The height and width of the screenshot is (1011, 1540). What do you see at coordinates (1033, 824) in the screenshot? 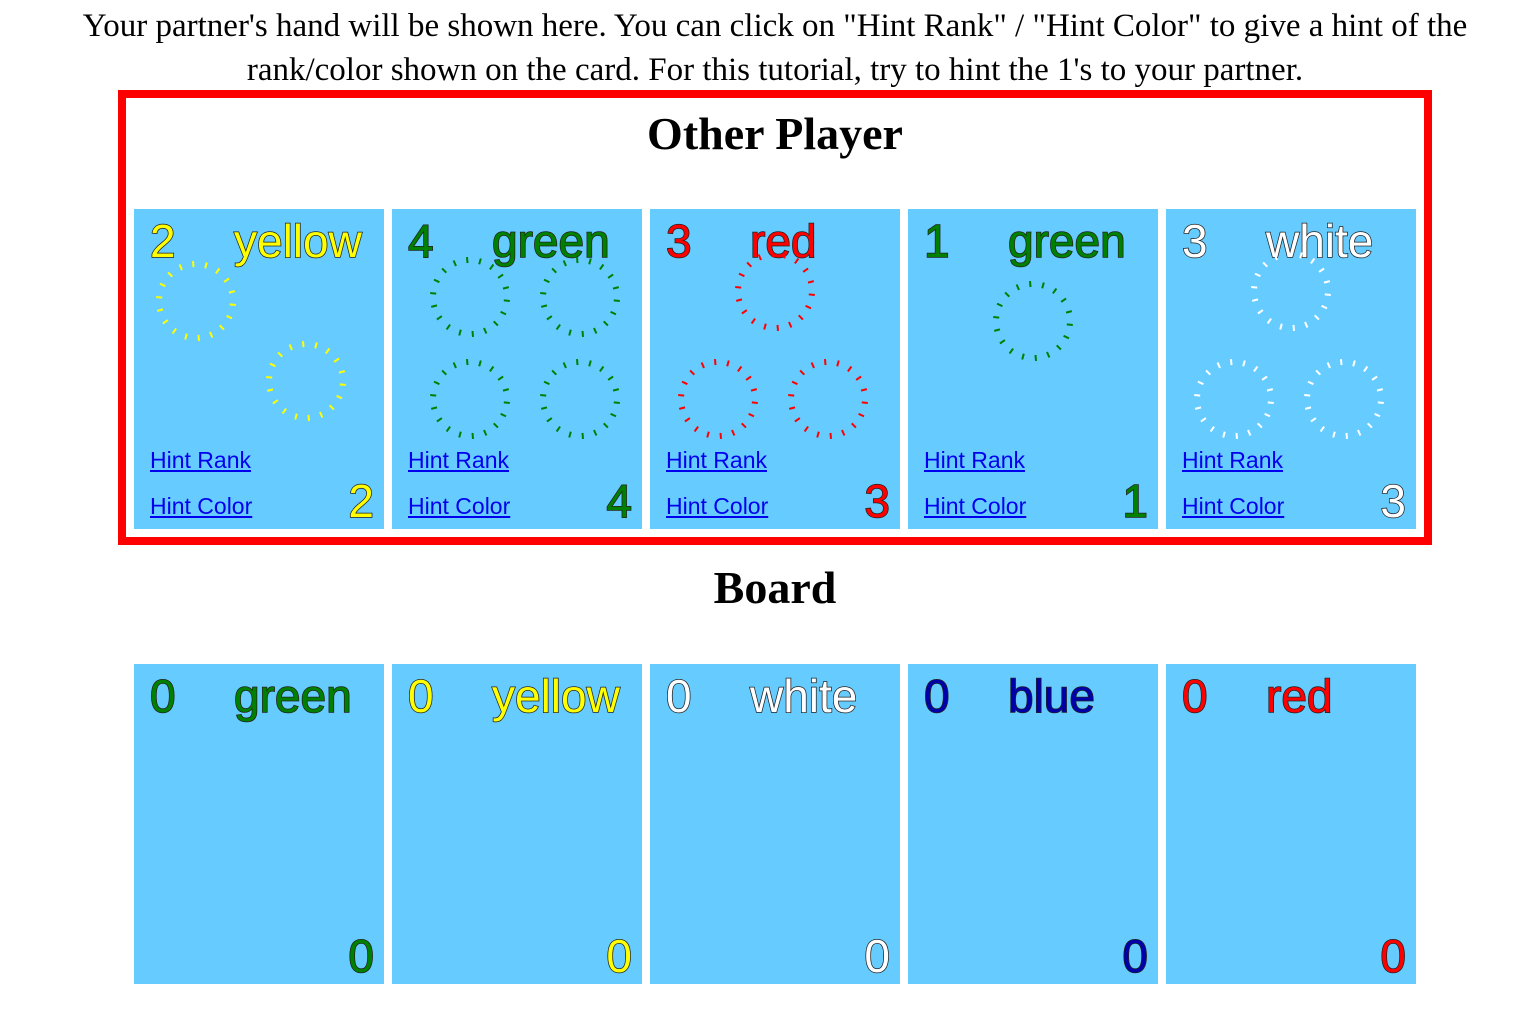
I see `board-card: 0 blue 0` at bounding box center [1033, 824].